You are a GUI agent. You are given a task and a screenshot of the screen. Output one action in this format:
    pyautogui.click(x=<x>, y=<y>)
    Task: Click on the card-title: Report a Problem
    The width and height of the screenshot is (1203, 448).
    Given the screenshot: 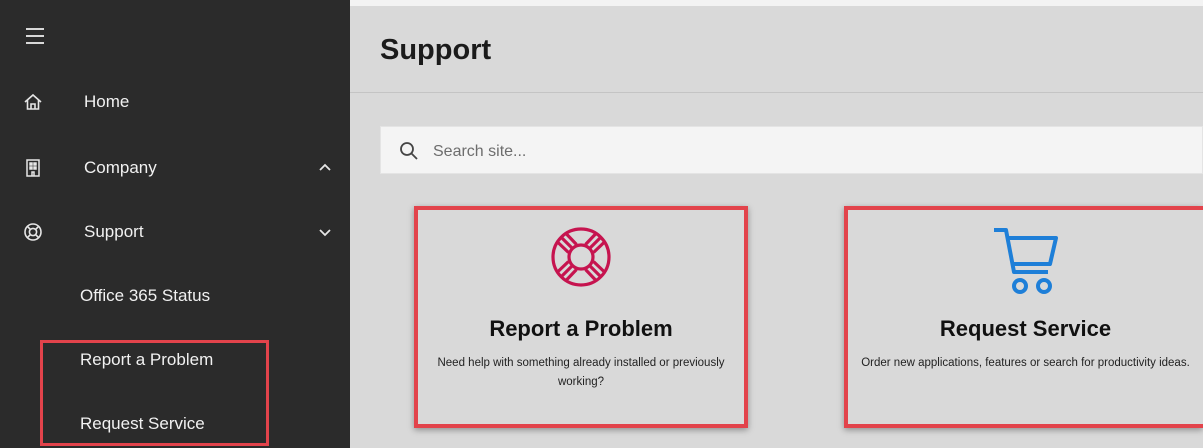 What is the action you would take?
    pyautogui.click(x=581, y=328)
    